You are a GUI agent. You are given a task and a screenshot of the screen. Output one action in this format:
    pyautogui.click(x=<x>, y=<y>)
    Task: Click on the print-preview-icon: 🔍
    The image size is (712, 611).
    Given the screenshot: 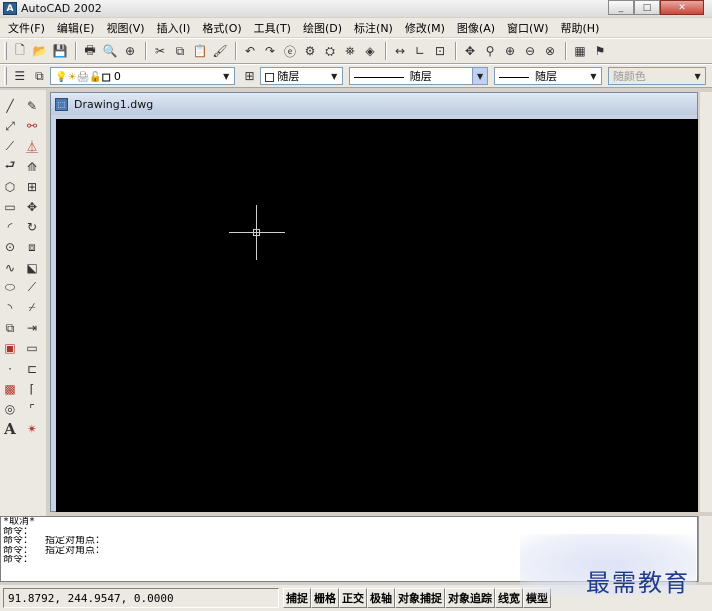 What is the action you would take?
    pyautogui.click(x=110, y=51)
    